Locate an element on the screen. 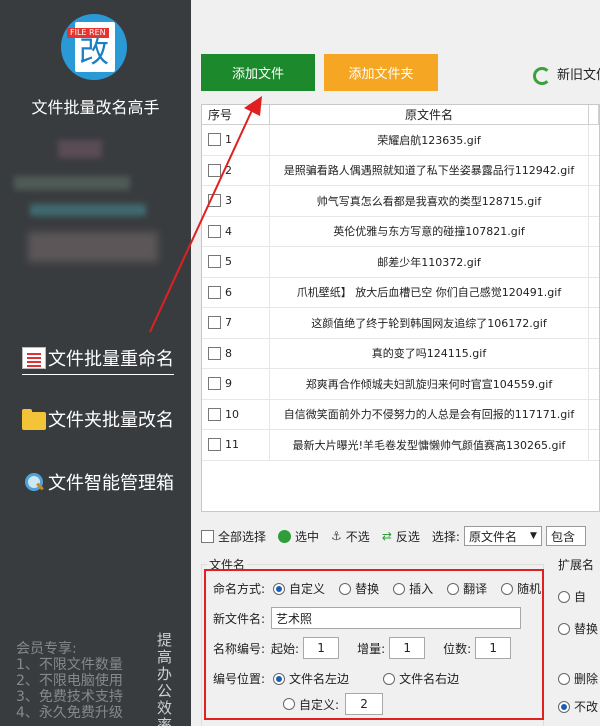  table-row: 8 真的变了吗124115.gif is located at coordinates (400, 353).